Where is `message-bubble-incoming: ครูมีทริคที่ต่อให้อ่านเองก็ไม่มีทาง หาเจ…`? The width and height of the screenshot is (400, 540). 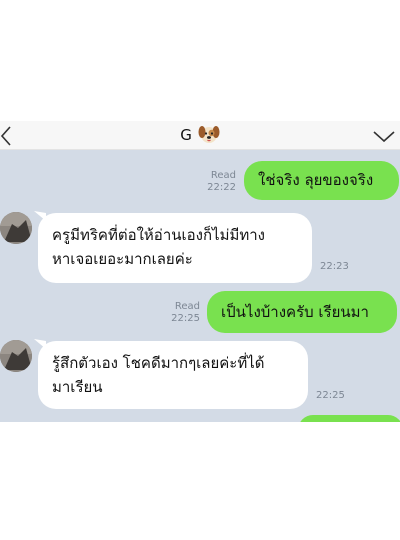 message-bubble-incoming: ครูมีทริคที่ต่อให้อ่านเองก็ไม่มีทาง หาเจ… is located at coordinates (175, 248).